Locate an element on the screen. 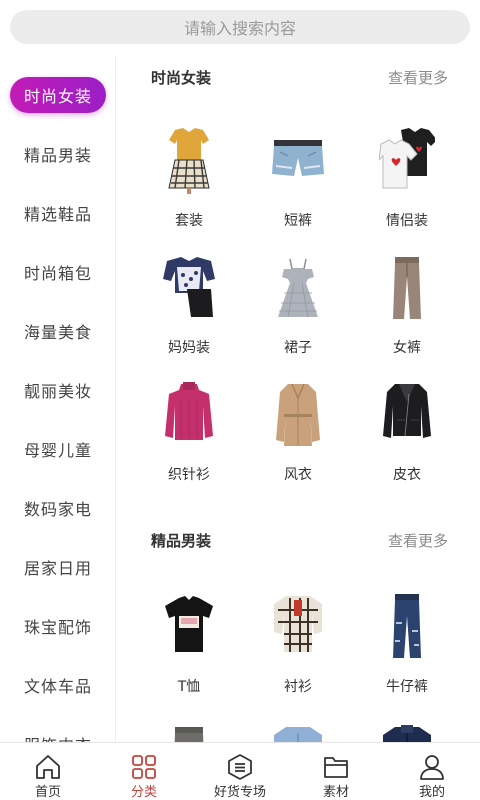 This screenshot has width=480, height=800. sidebar-item-label: 精选鞋品 is located at coordinates (57, 214).